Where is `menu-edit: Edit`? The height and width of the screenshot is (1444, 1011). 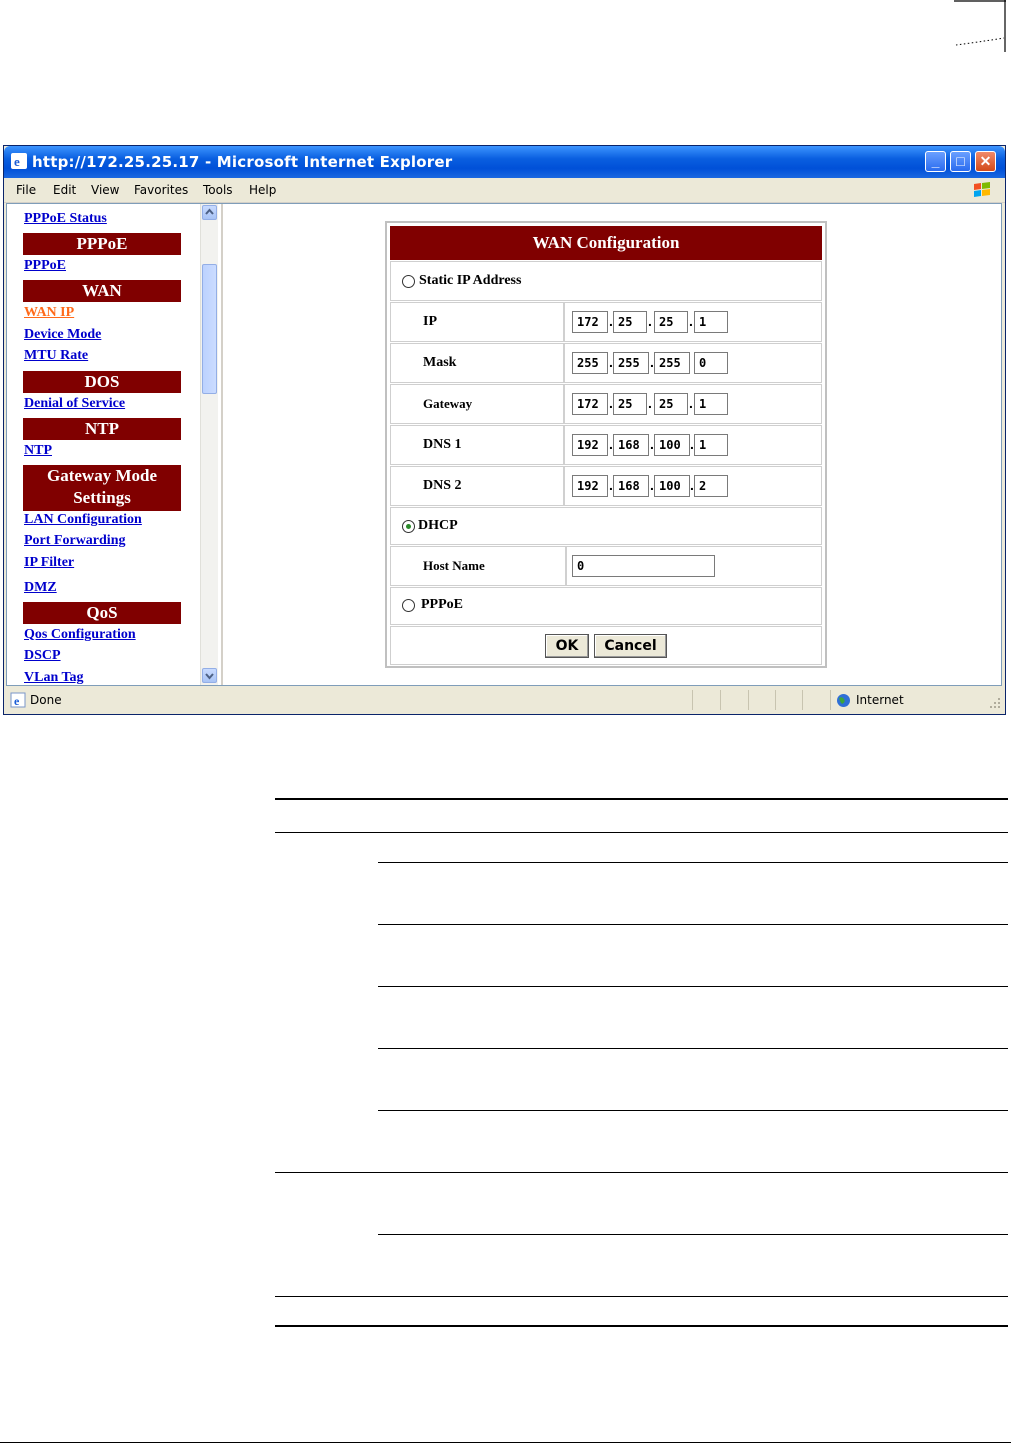 menu-edit: Edit is located at coordinates (64, 190).